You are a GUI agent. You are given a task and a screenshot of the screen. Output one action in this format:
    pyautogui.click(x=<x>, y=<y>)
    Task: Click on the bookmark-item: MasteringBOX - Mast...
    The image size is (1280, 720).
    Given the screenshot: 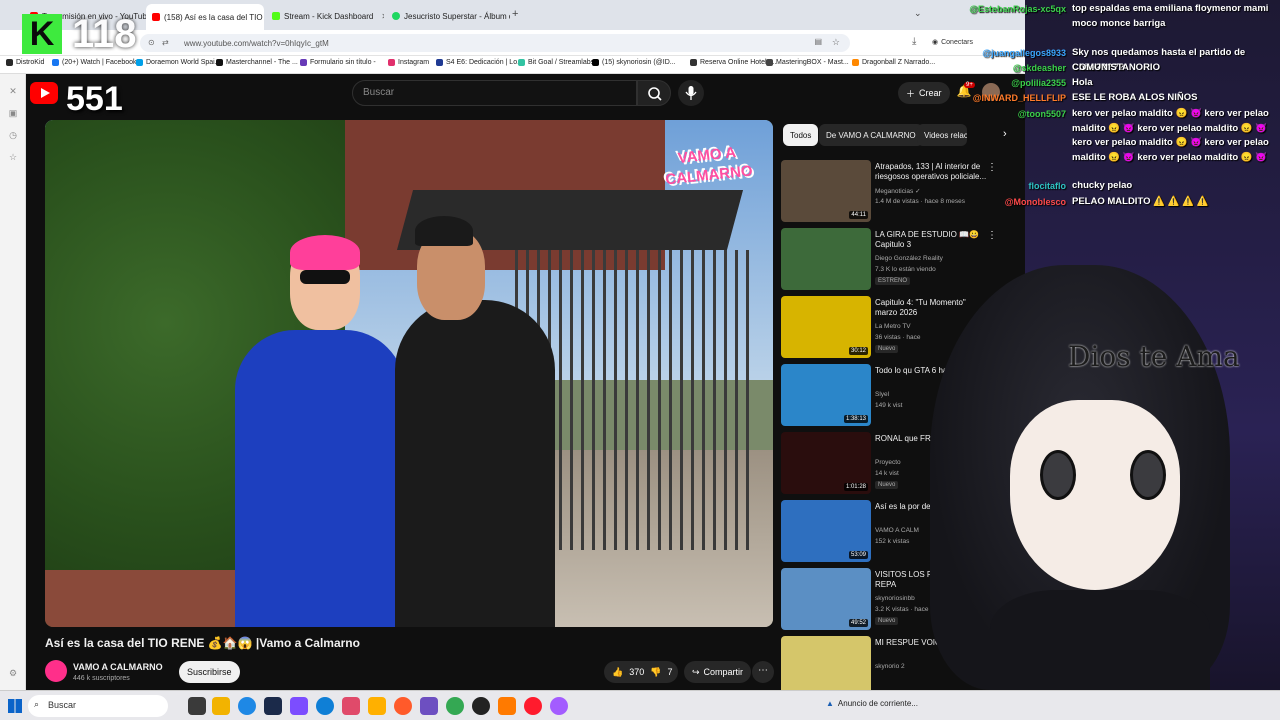 What is the action you would take?
    pyautogui.click(x=807, y=62)
    